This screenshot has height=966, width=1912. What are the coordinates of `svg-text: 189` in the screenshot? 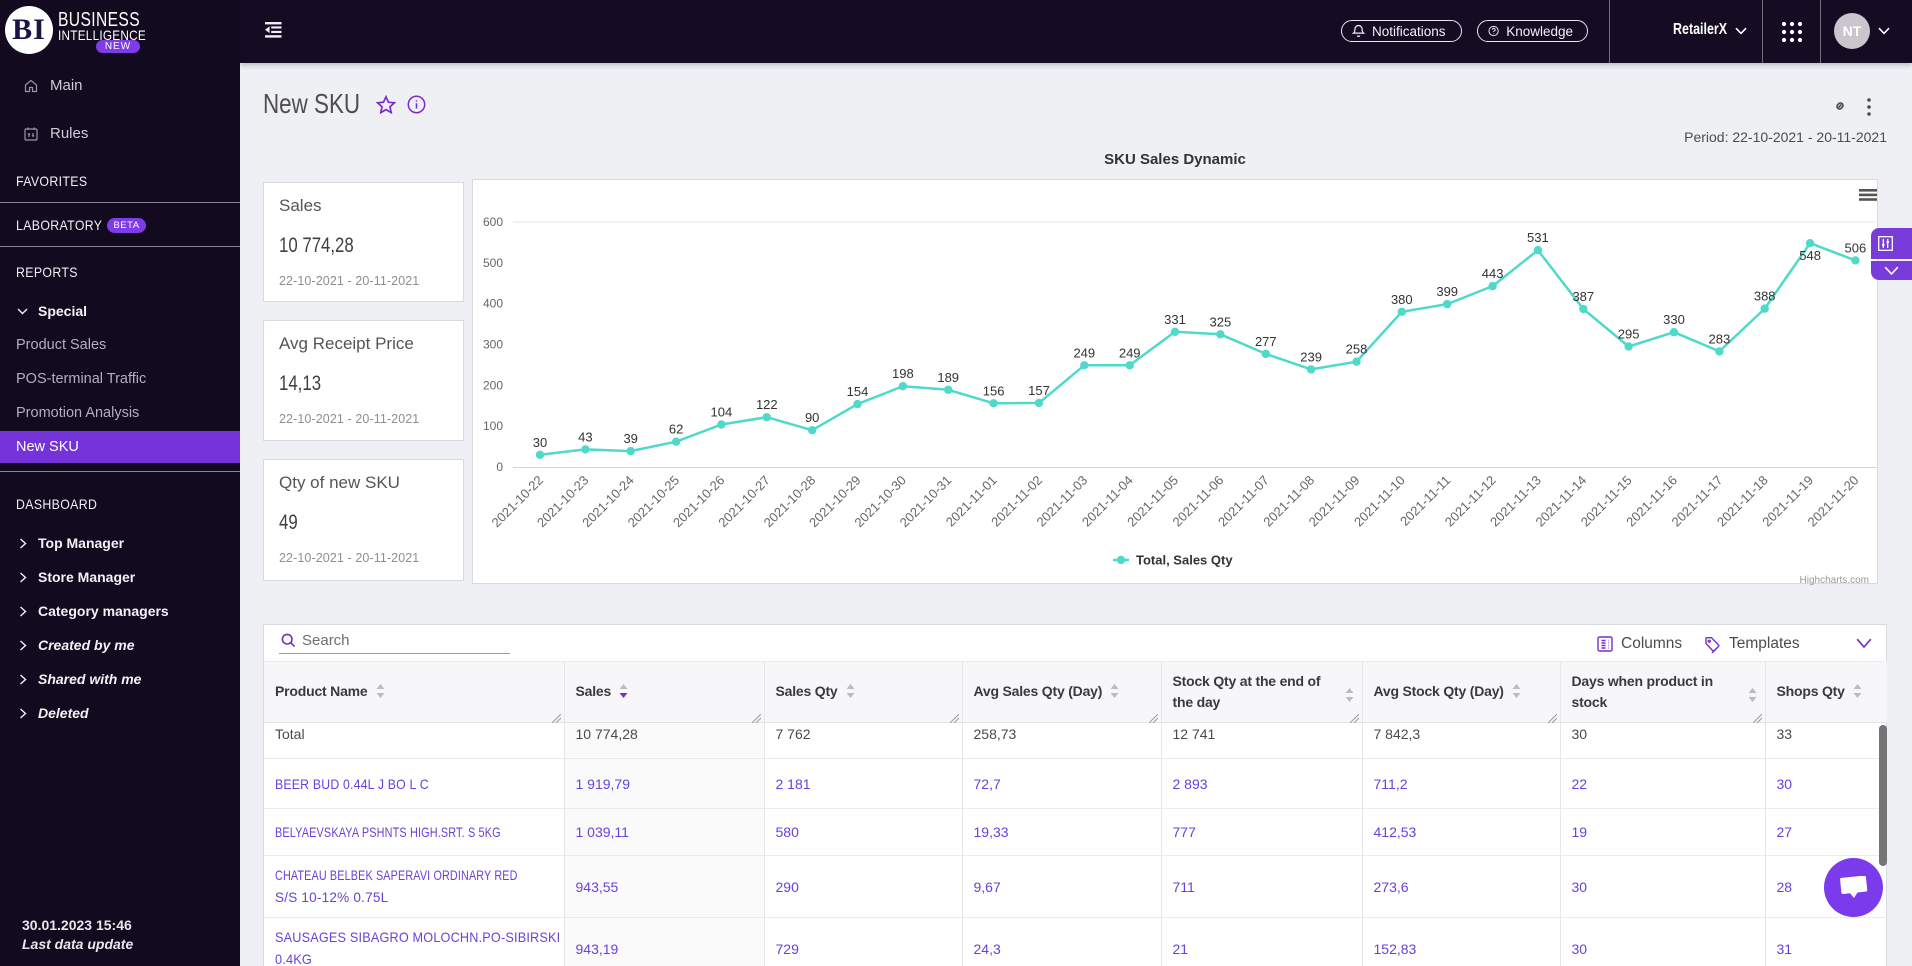 It's located at (948, 377).